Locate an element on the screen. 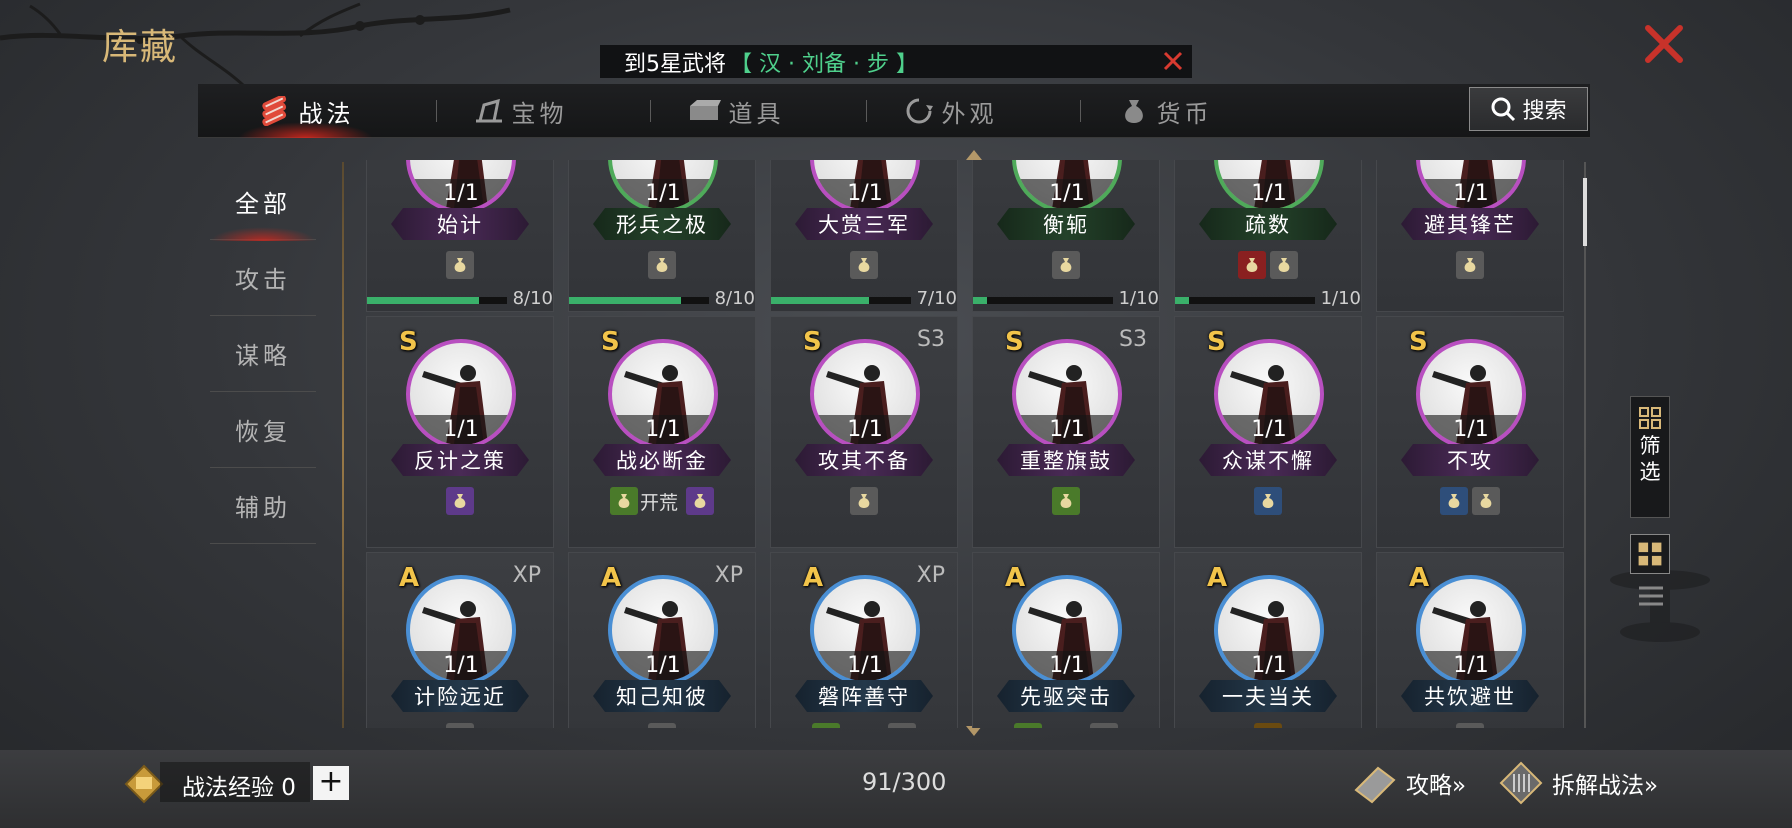  grid-view-icon is located at coordinates (1650, 554).